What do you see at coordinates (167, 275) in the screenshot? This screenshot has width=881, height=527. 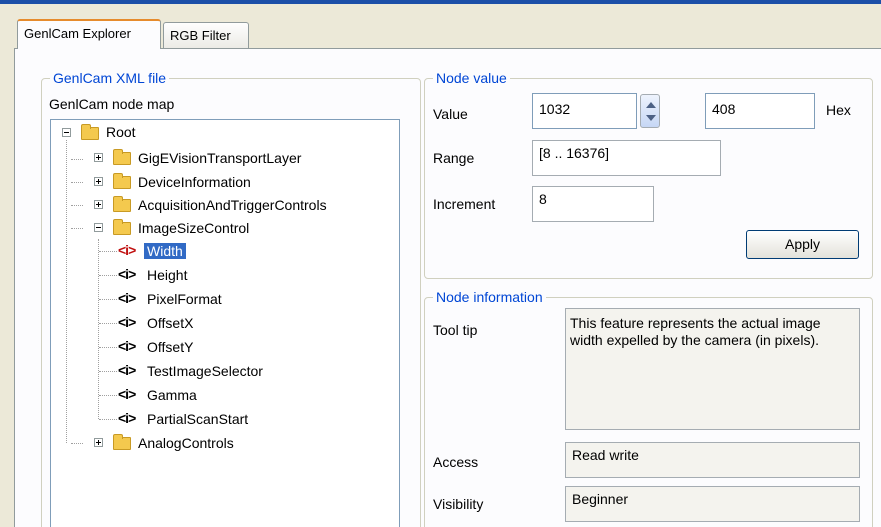 I see `tree-node-label: Height` at bounding box center [167, 275].